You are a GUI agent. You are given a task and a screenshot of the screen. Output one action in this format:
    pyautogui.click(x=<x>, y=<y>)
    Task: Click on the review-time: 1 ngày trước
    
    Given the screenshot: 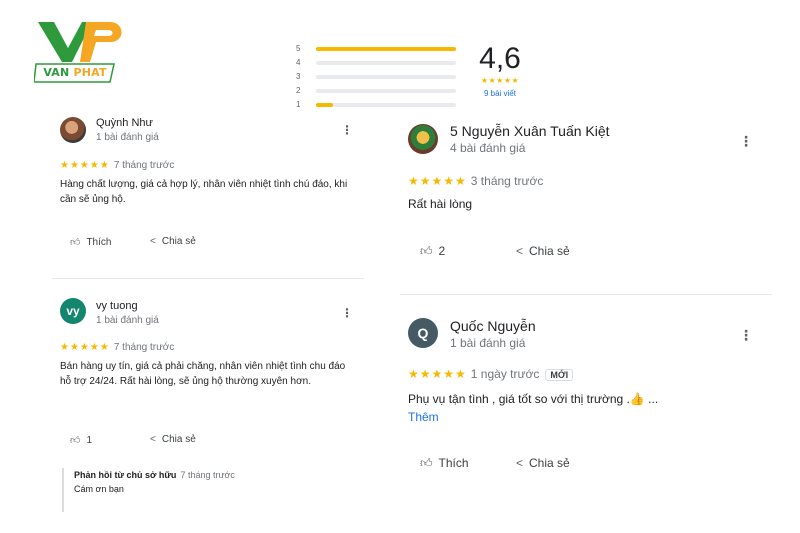 What is the action you would take?
    pyautogui.click(x=505, y=374)
    